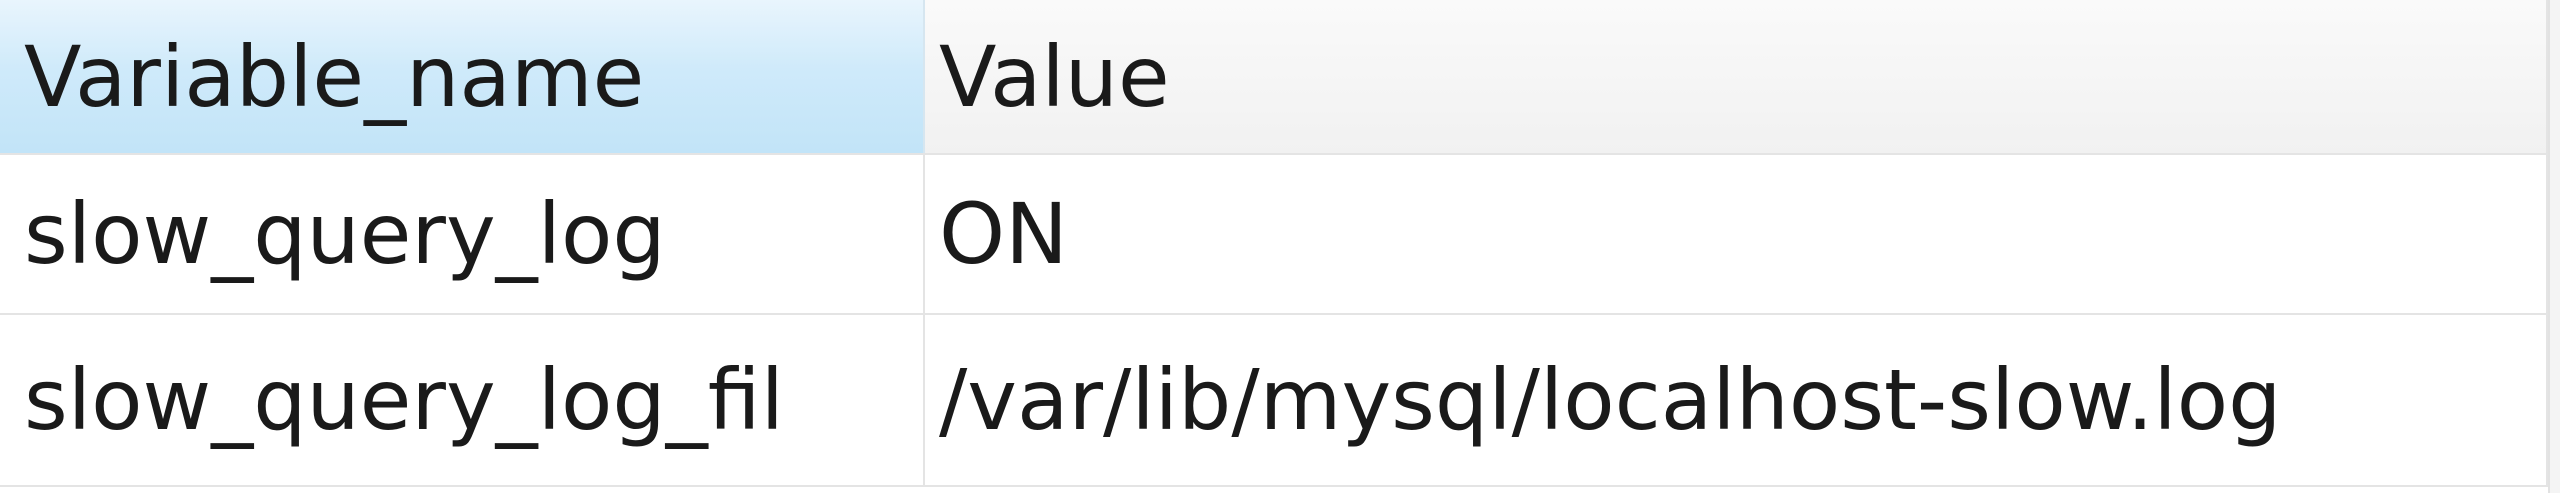 The image size is (2560, 493). What do you see at coordinates (462, 234) in the screenshot?
I see `table-cell-variable-name: slow_query_log` at bounding box center [462, 234].